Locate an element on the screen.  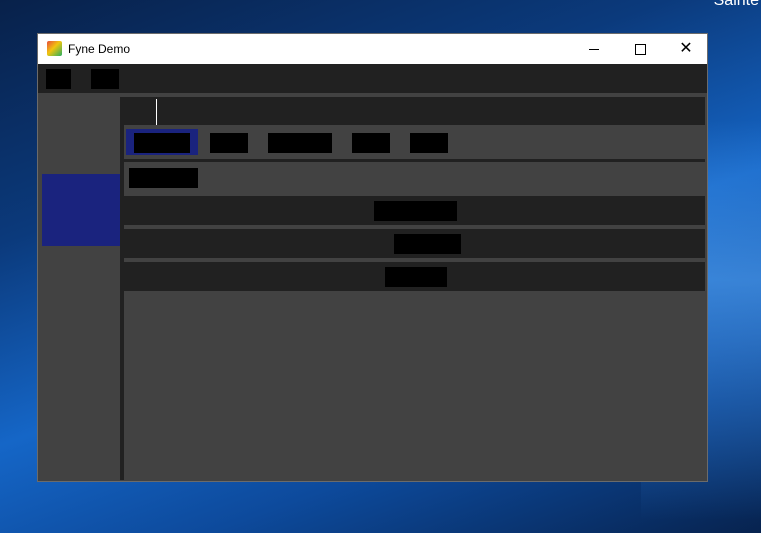
maximize-button is located at coordinates (640, 49).